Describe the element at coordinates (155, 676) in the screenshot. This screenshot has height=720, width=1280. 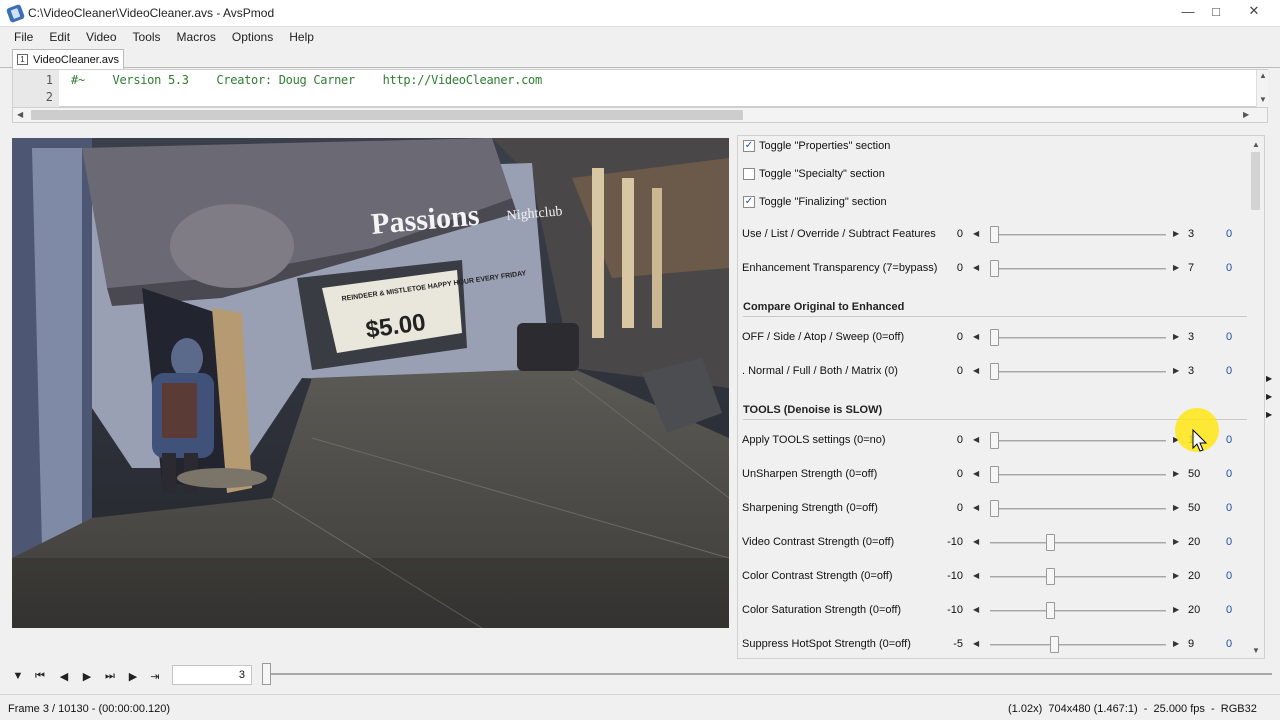
I see `go-to-frame-icon: ⇥` at that location.